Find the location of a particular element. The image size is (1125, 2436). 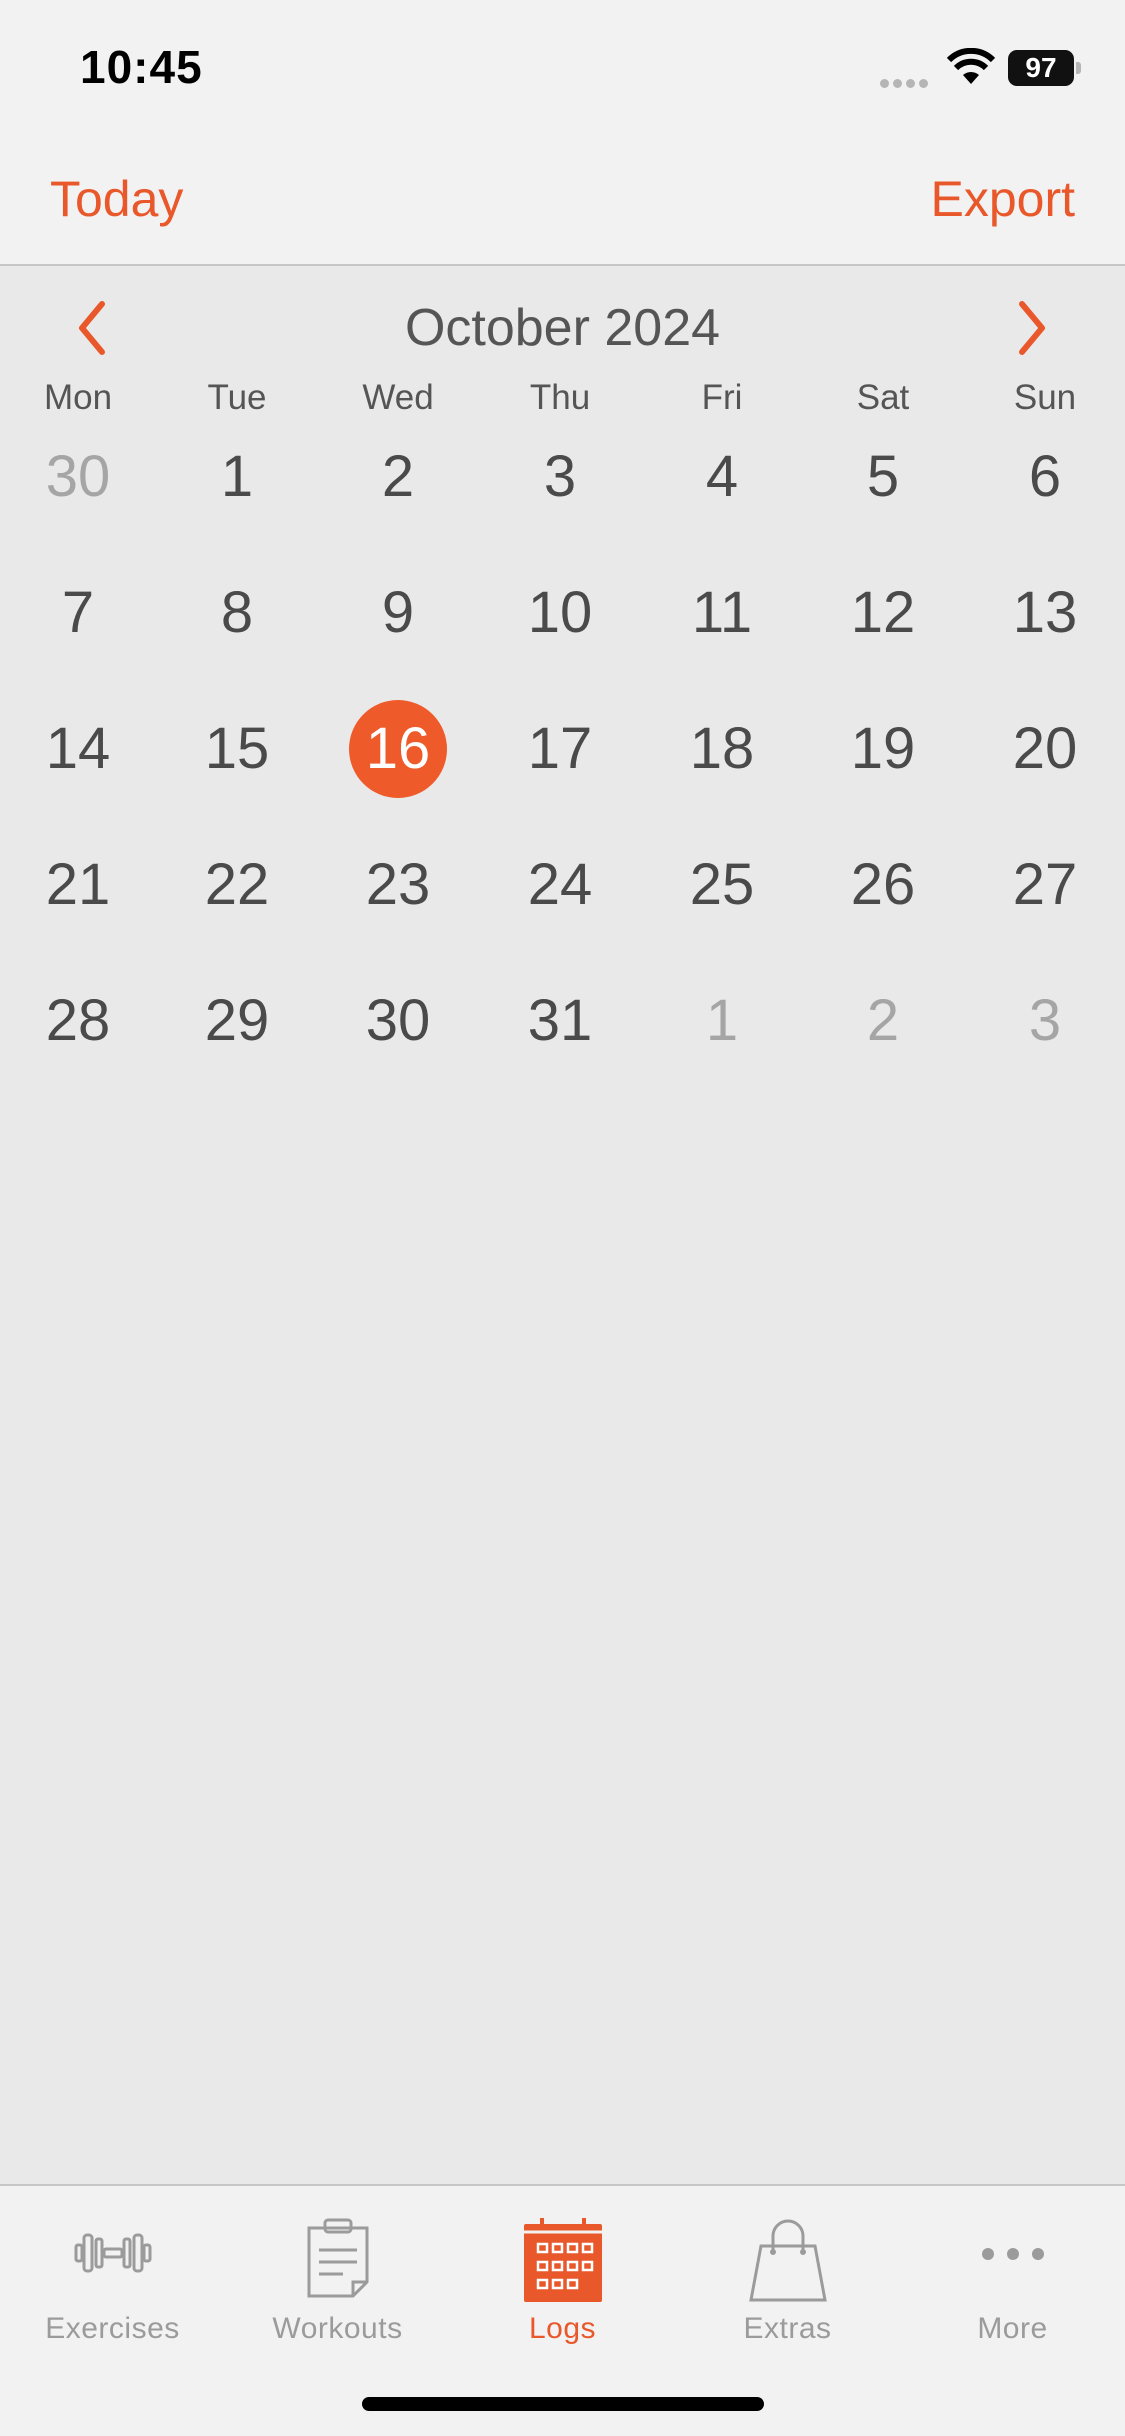

day-number: 23 is located at coordinates (398, 884).